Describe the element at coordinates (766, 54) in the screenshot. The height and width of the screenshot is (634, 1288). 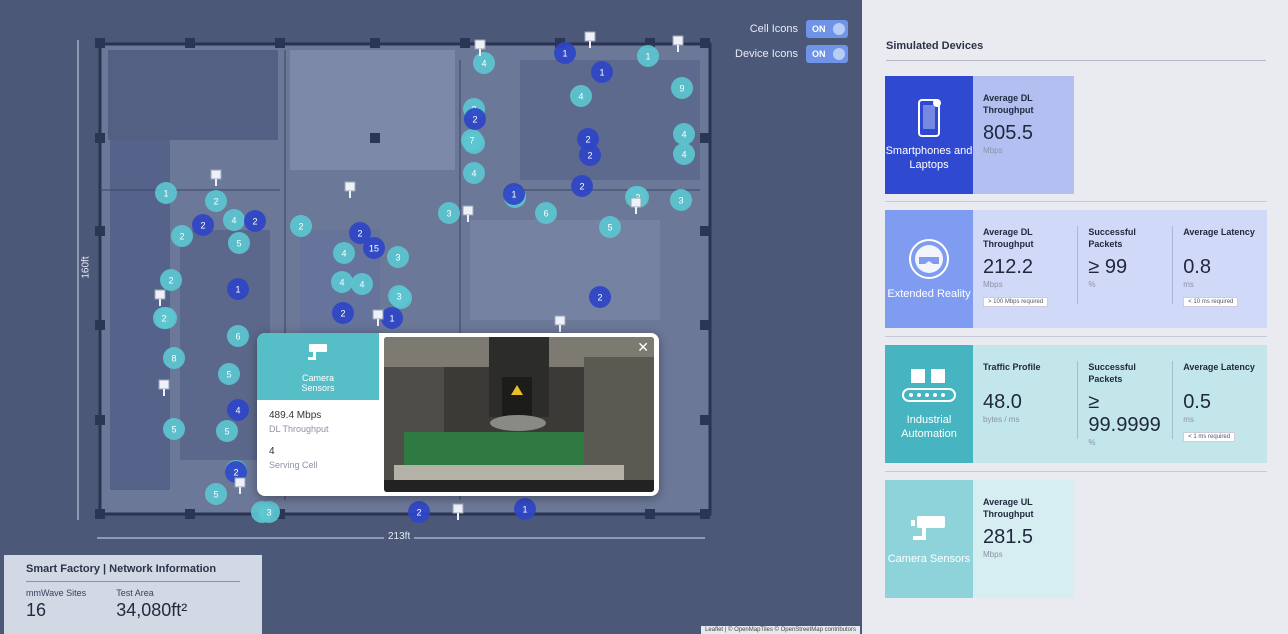
I see `device-icons-label: Device Icons` at that location.